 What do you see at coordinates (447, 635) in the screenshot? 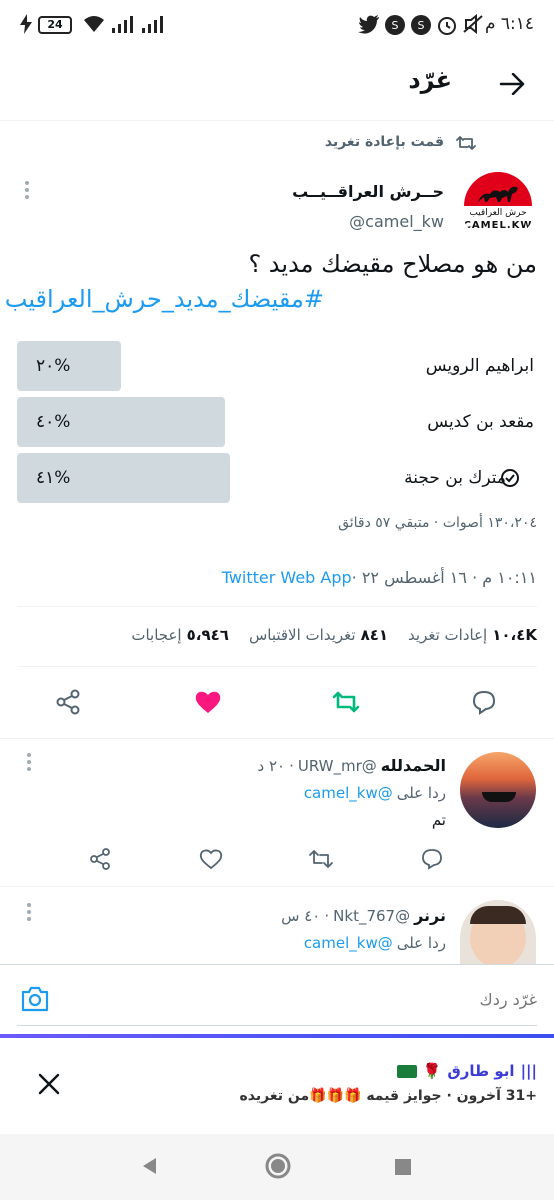
I see `retweet-label: إعادات تغريد` at bounding box center [447, 635].